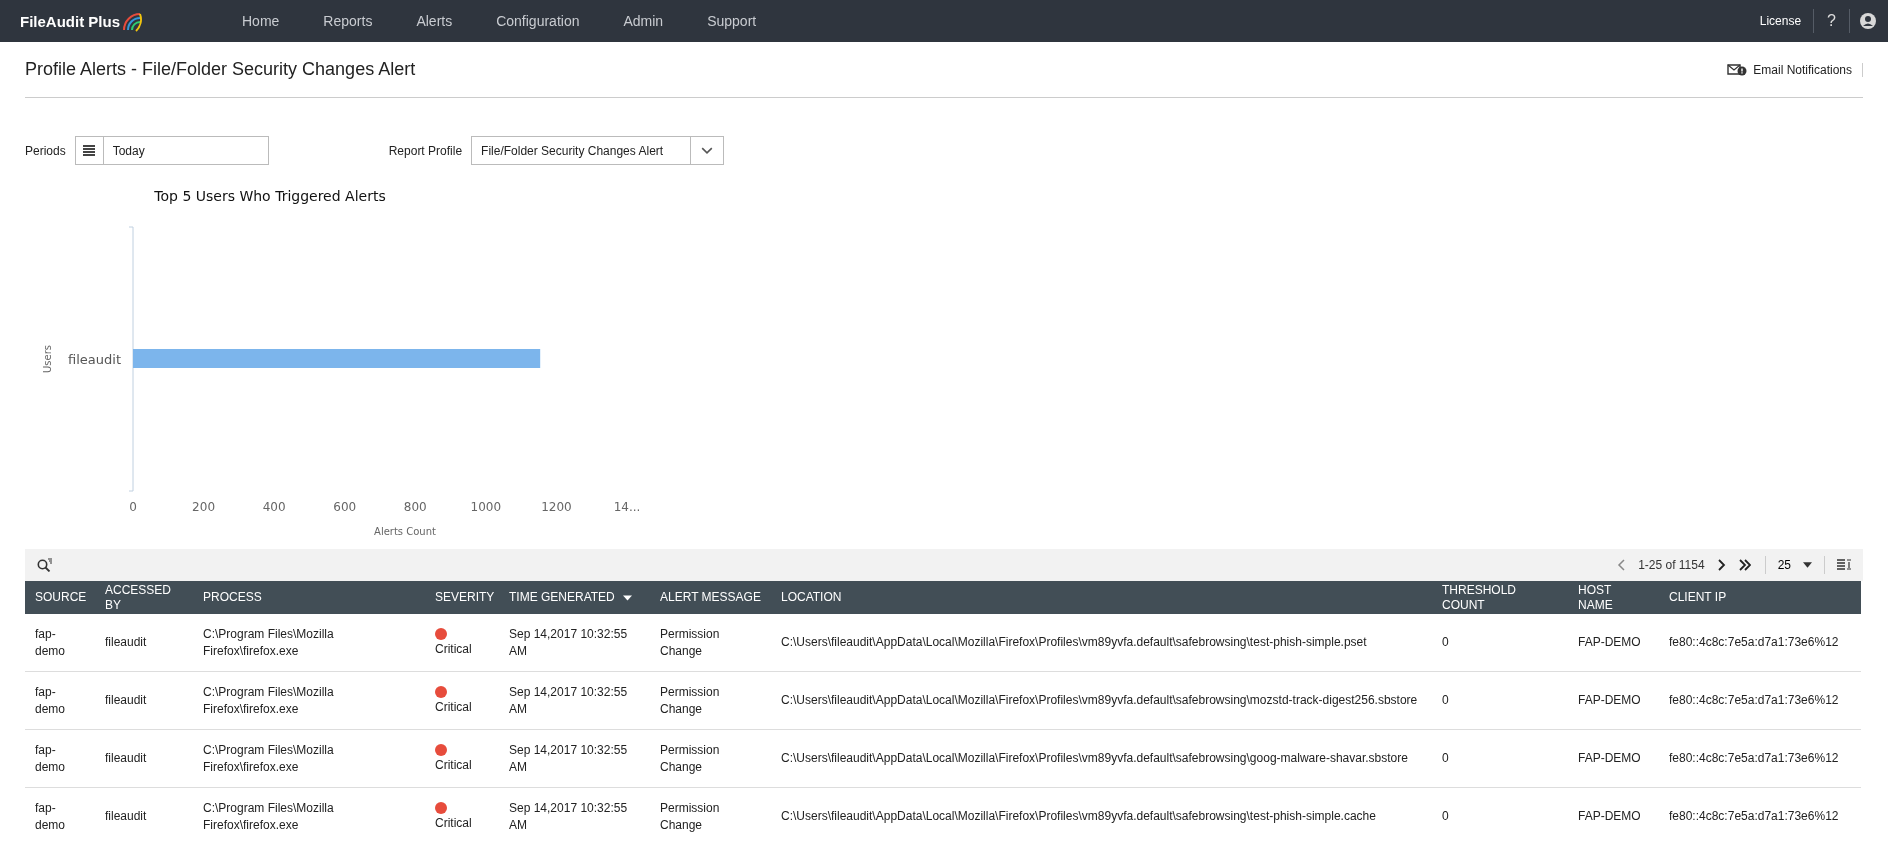  I want to click on chart-title: Top 5 Users Who Triggered Alerts, so click(270, 196).